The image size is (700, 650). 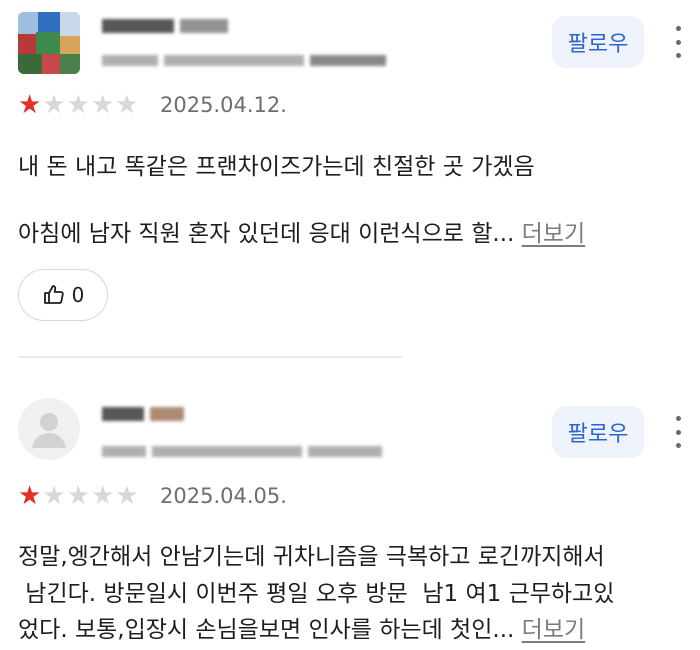 I want to click on thumbs-up-icon, so click(x=53, y=294).